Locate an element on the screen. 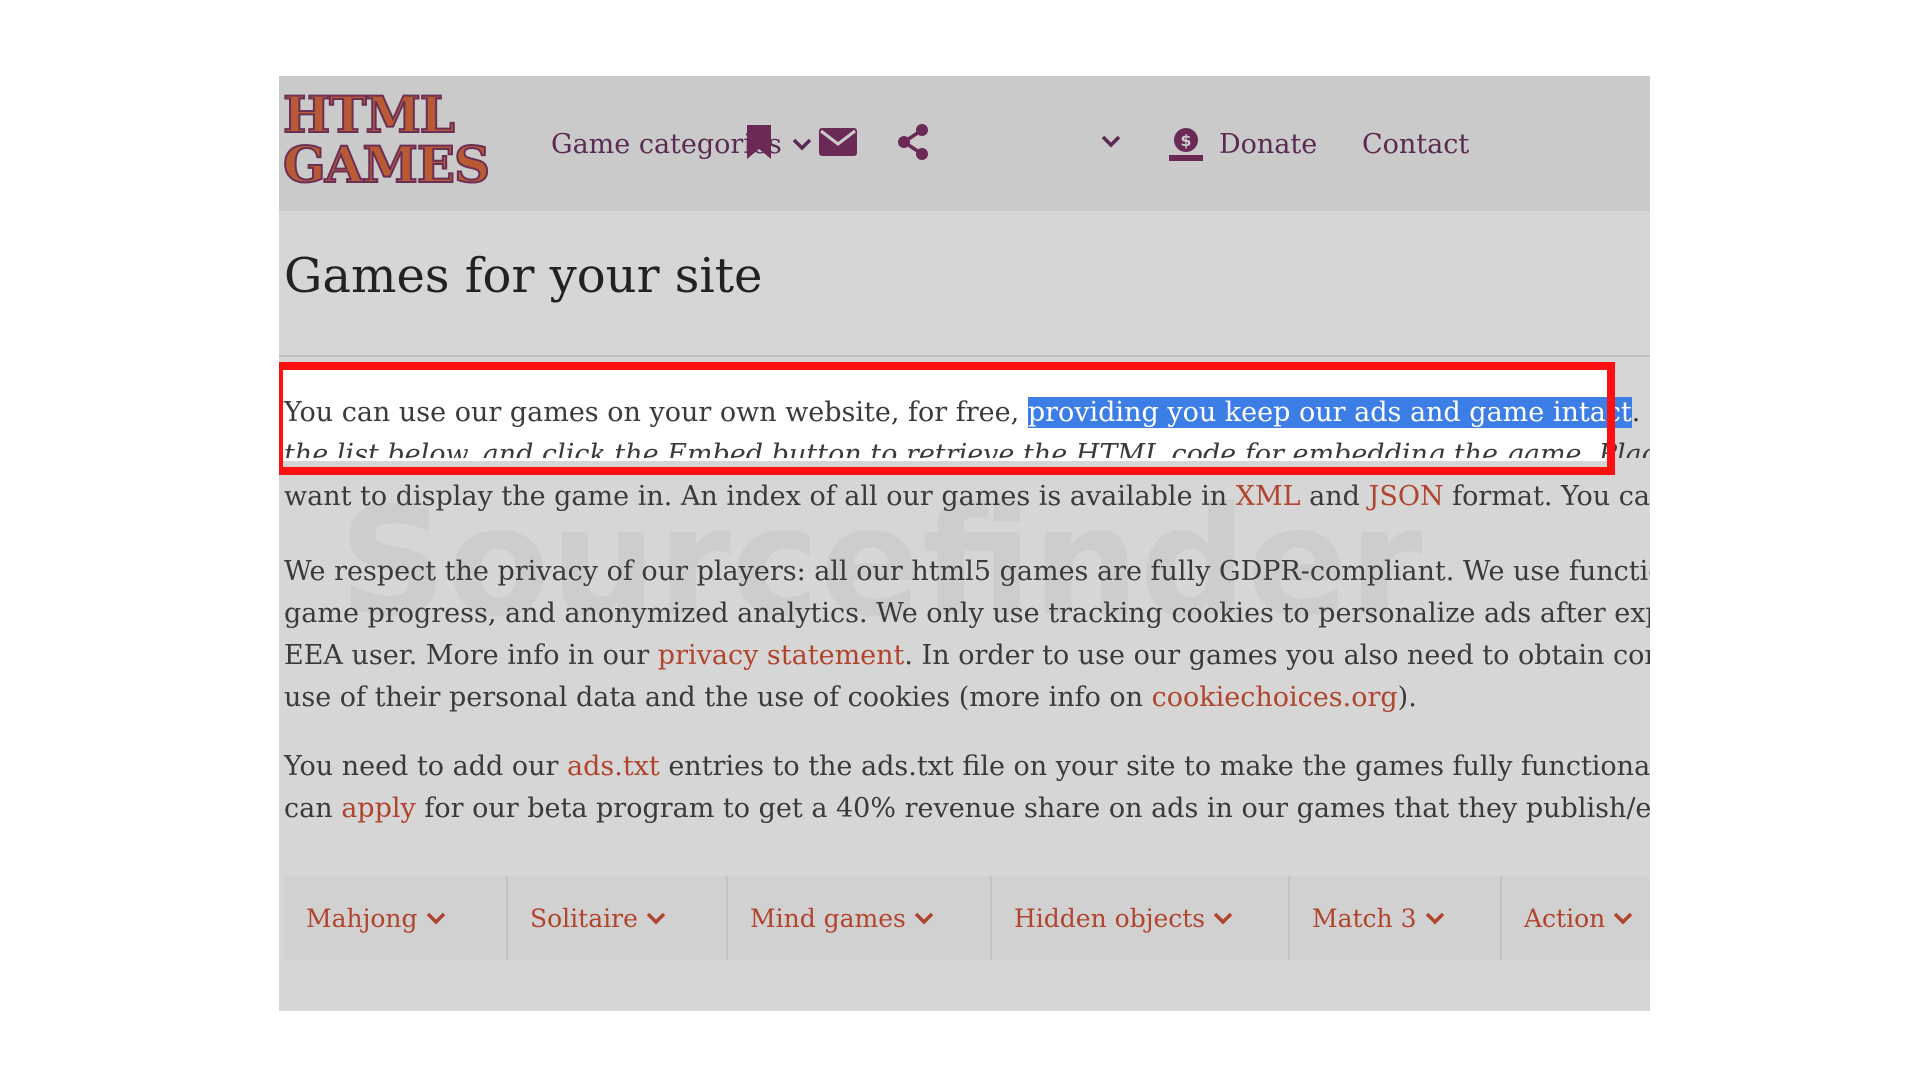 Image resolution: width=1920 pixels, height=1080 pixels. nav-contact: Contact is located at coordinates (1415, 144).